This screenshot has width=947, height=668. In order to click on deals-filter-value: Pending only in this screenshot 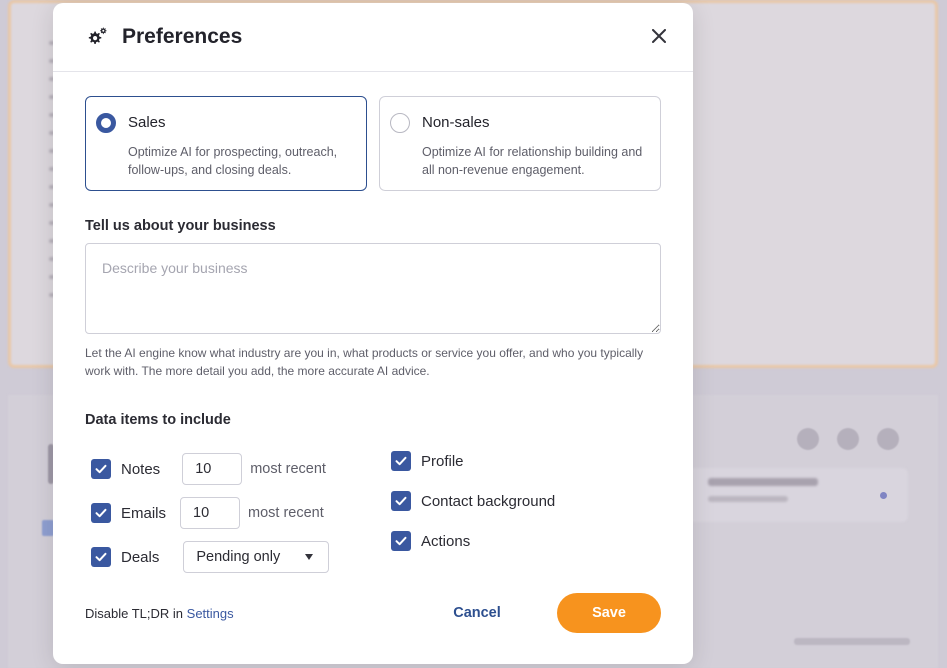, I will do `click(238, 557)`.